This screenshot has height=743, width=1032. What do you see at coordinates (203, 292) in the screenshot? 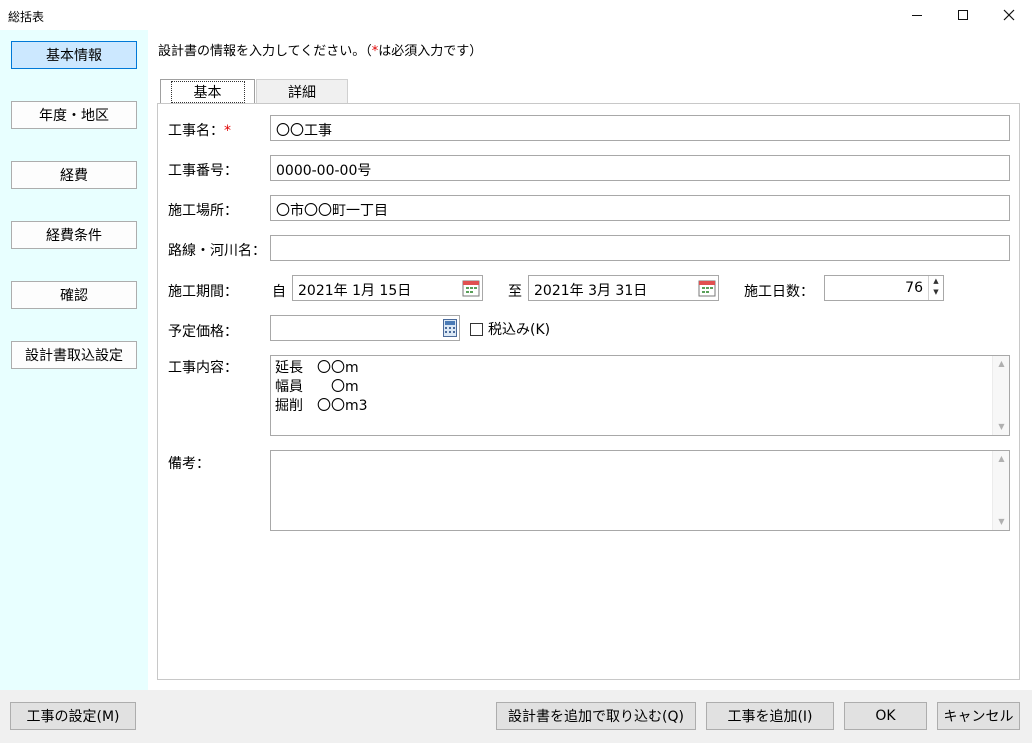
I see `period-label: 施工期間：` at bounding box center [203, 292].